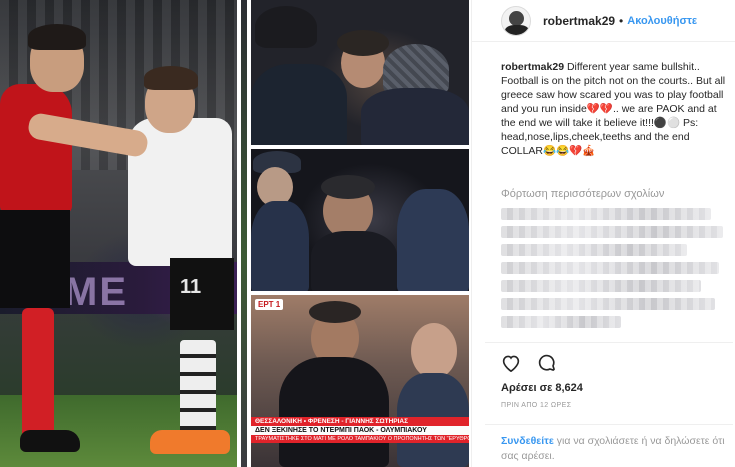  Describe the element at coordinates (363, 43) in the screenshot. I see `hair` at that location.